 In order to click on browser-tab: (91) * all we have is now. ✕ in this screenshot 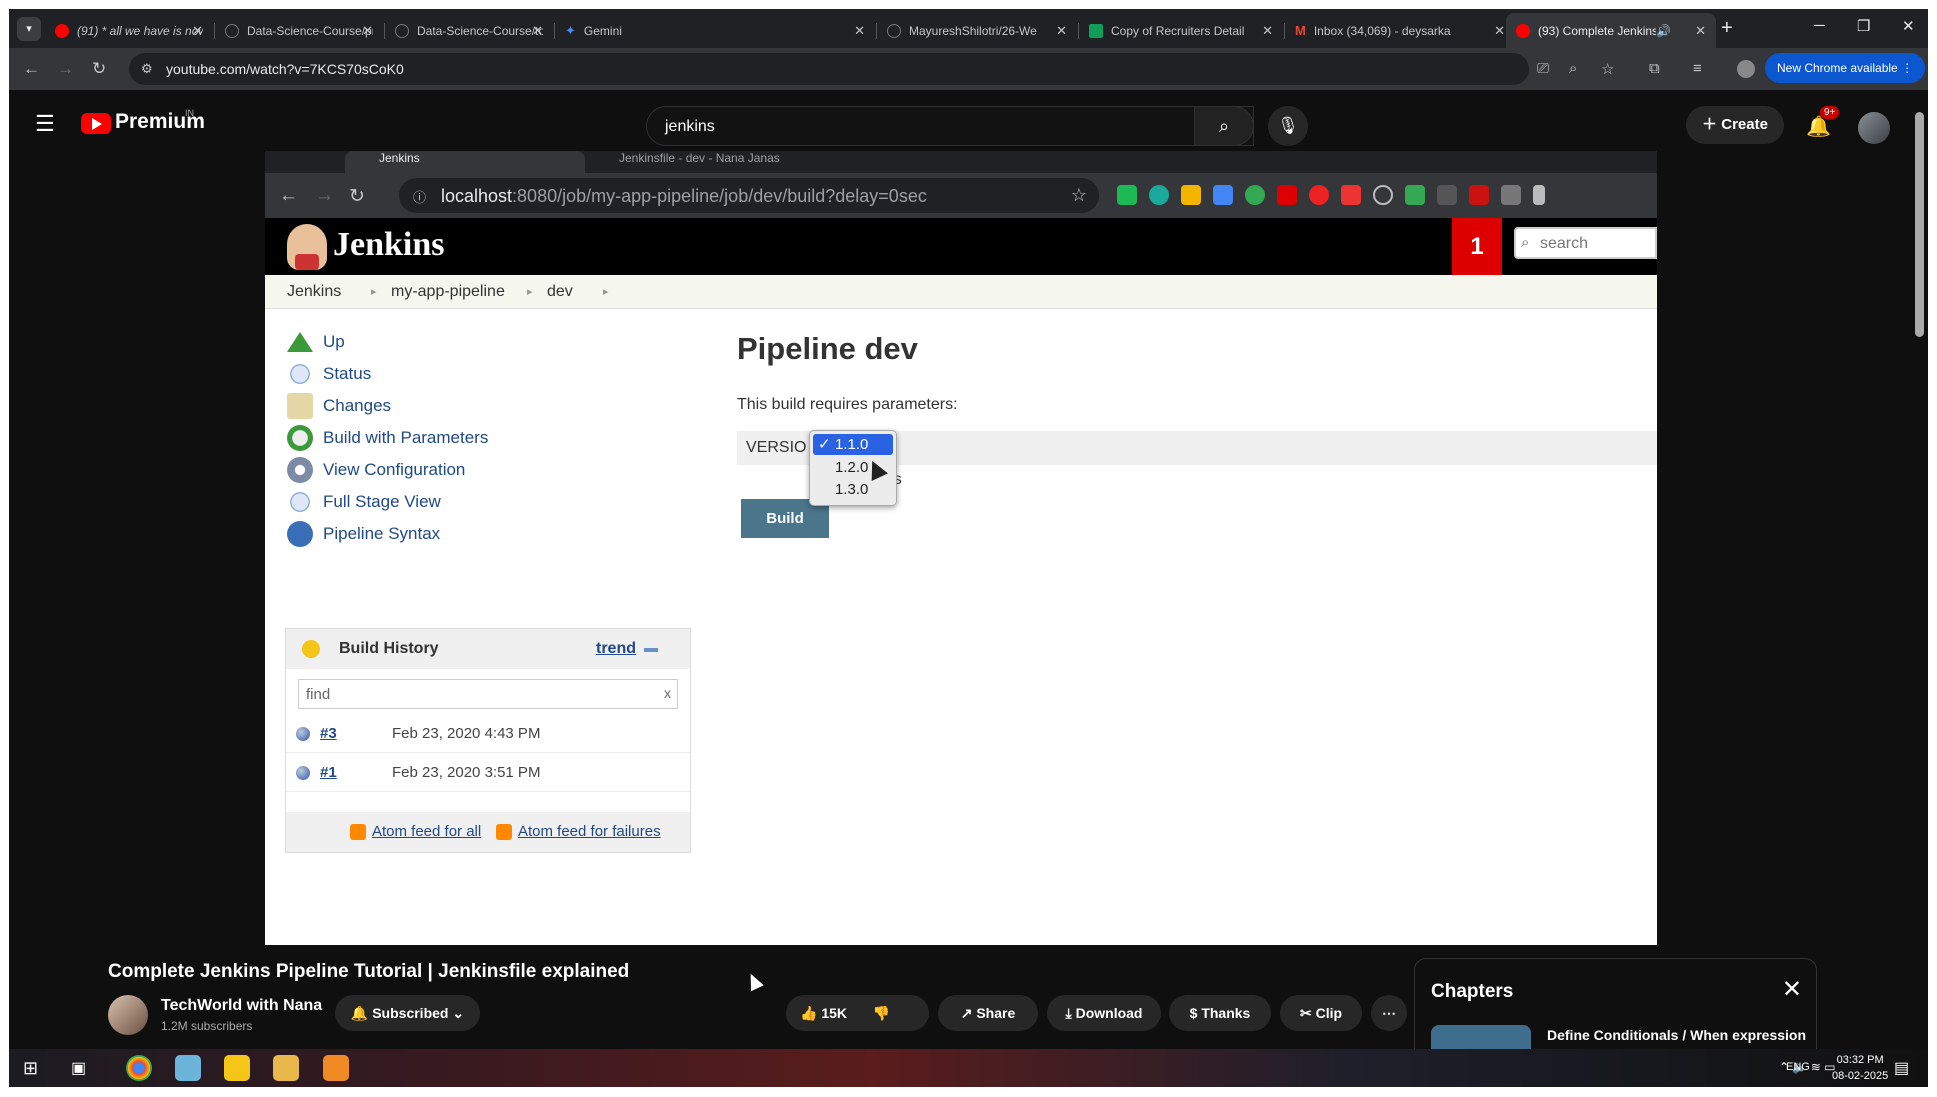, I will do `click(129, 30)`.